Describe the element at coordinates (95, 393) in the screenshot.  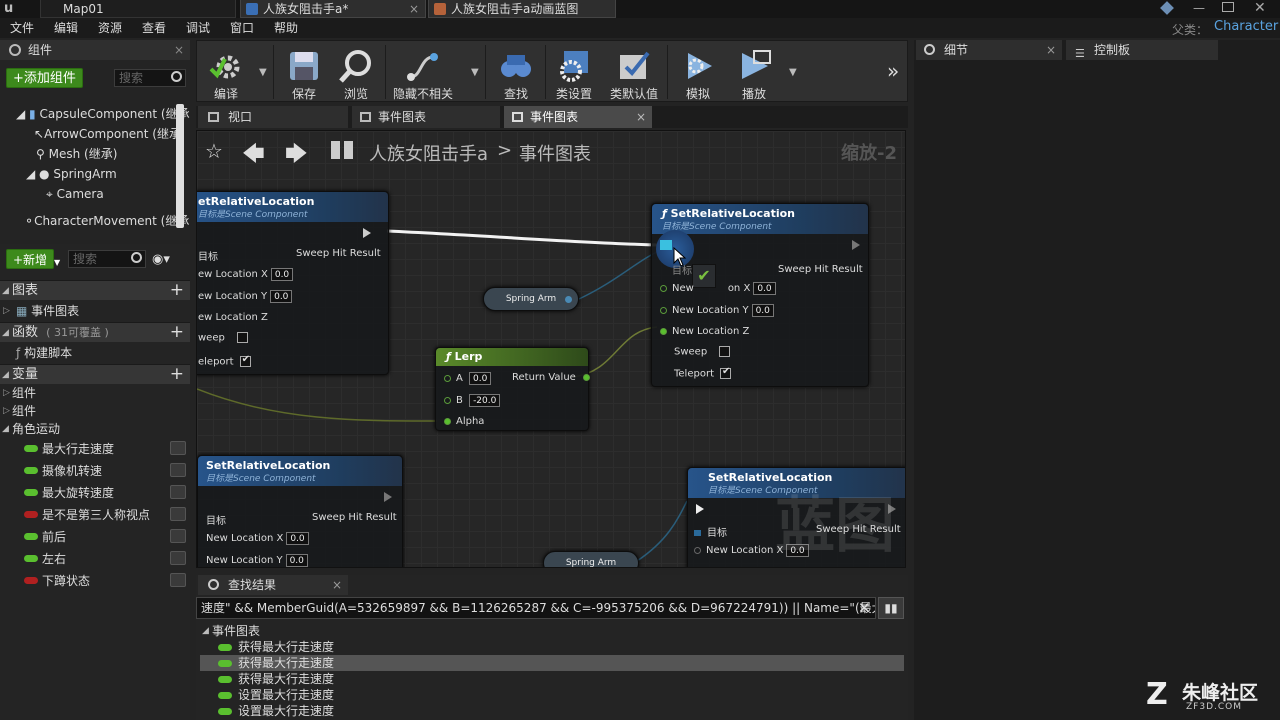
I see `var-group-components: ▷ 组件` at that location.